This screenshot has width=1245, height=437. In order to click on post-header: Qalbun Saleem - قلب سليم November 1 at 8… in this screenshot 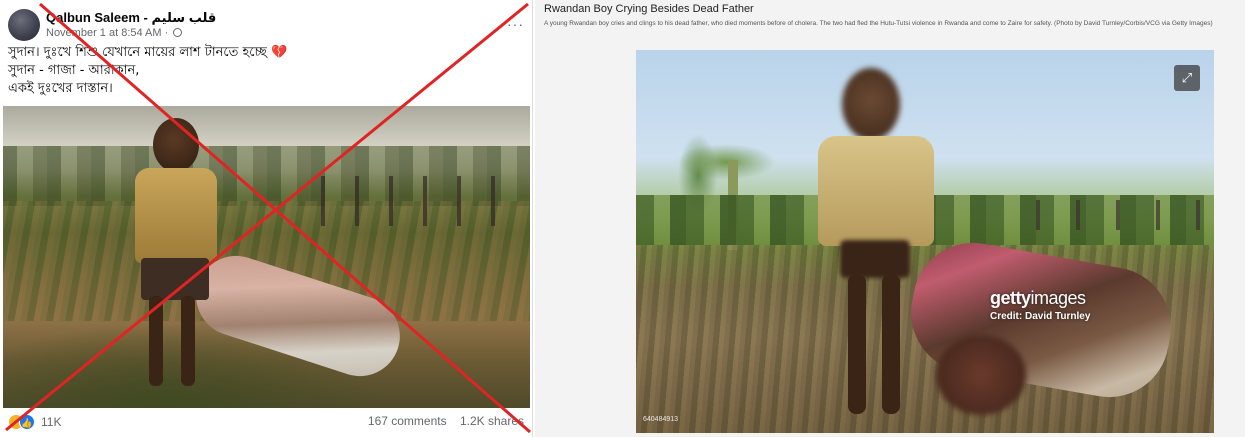, I will do `click(268, 25)`.